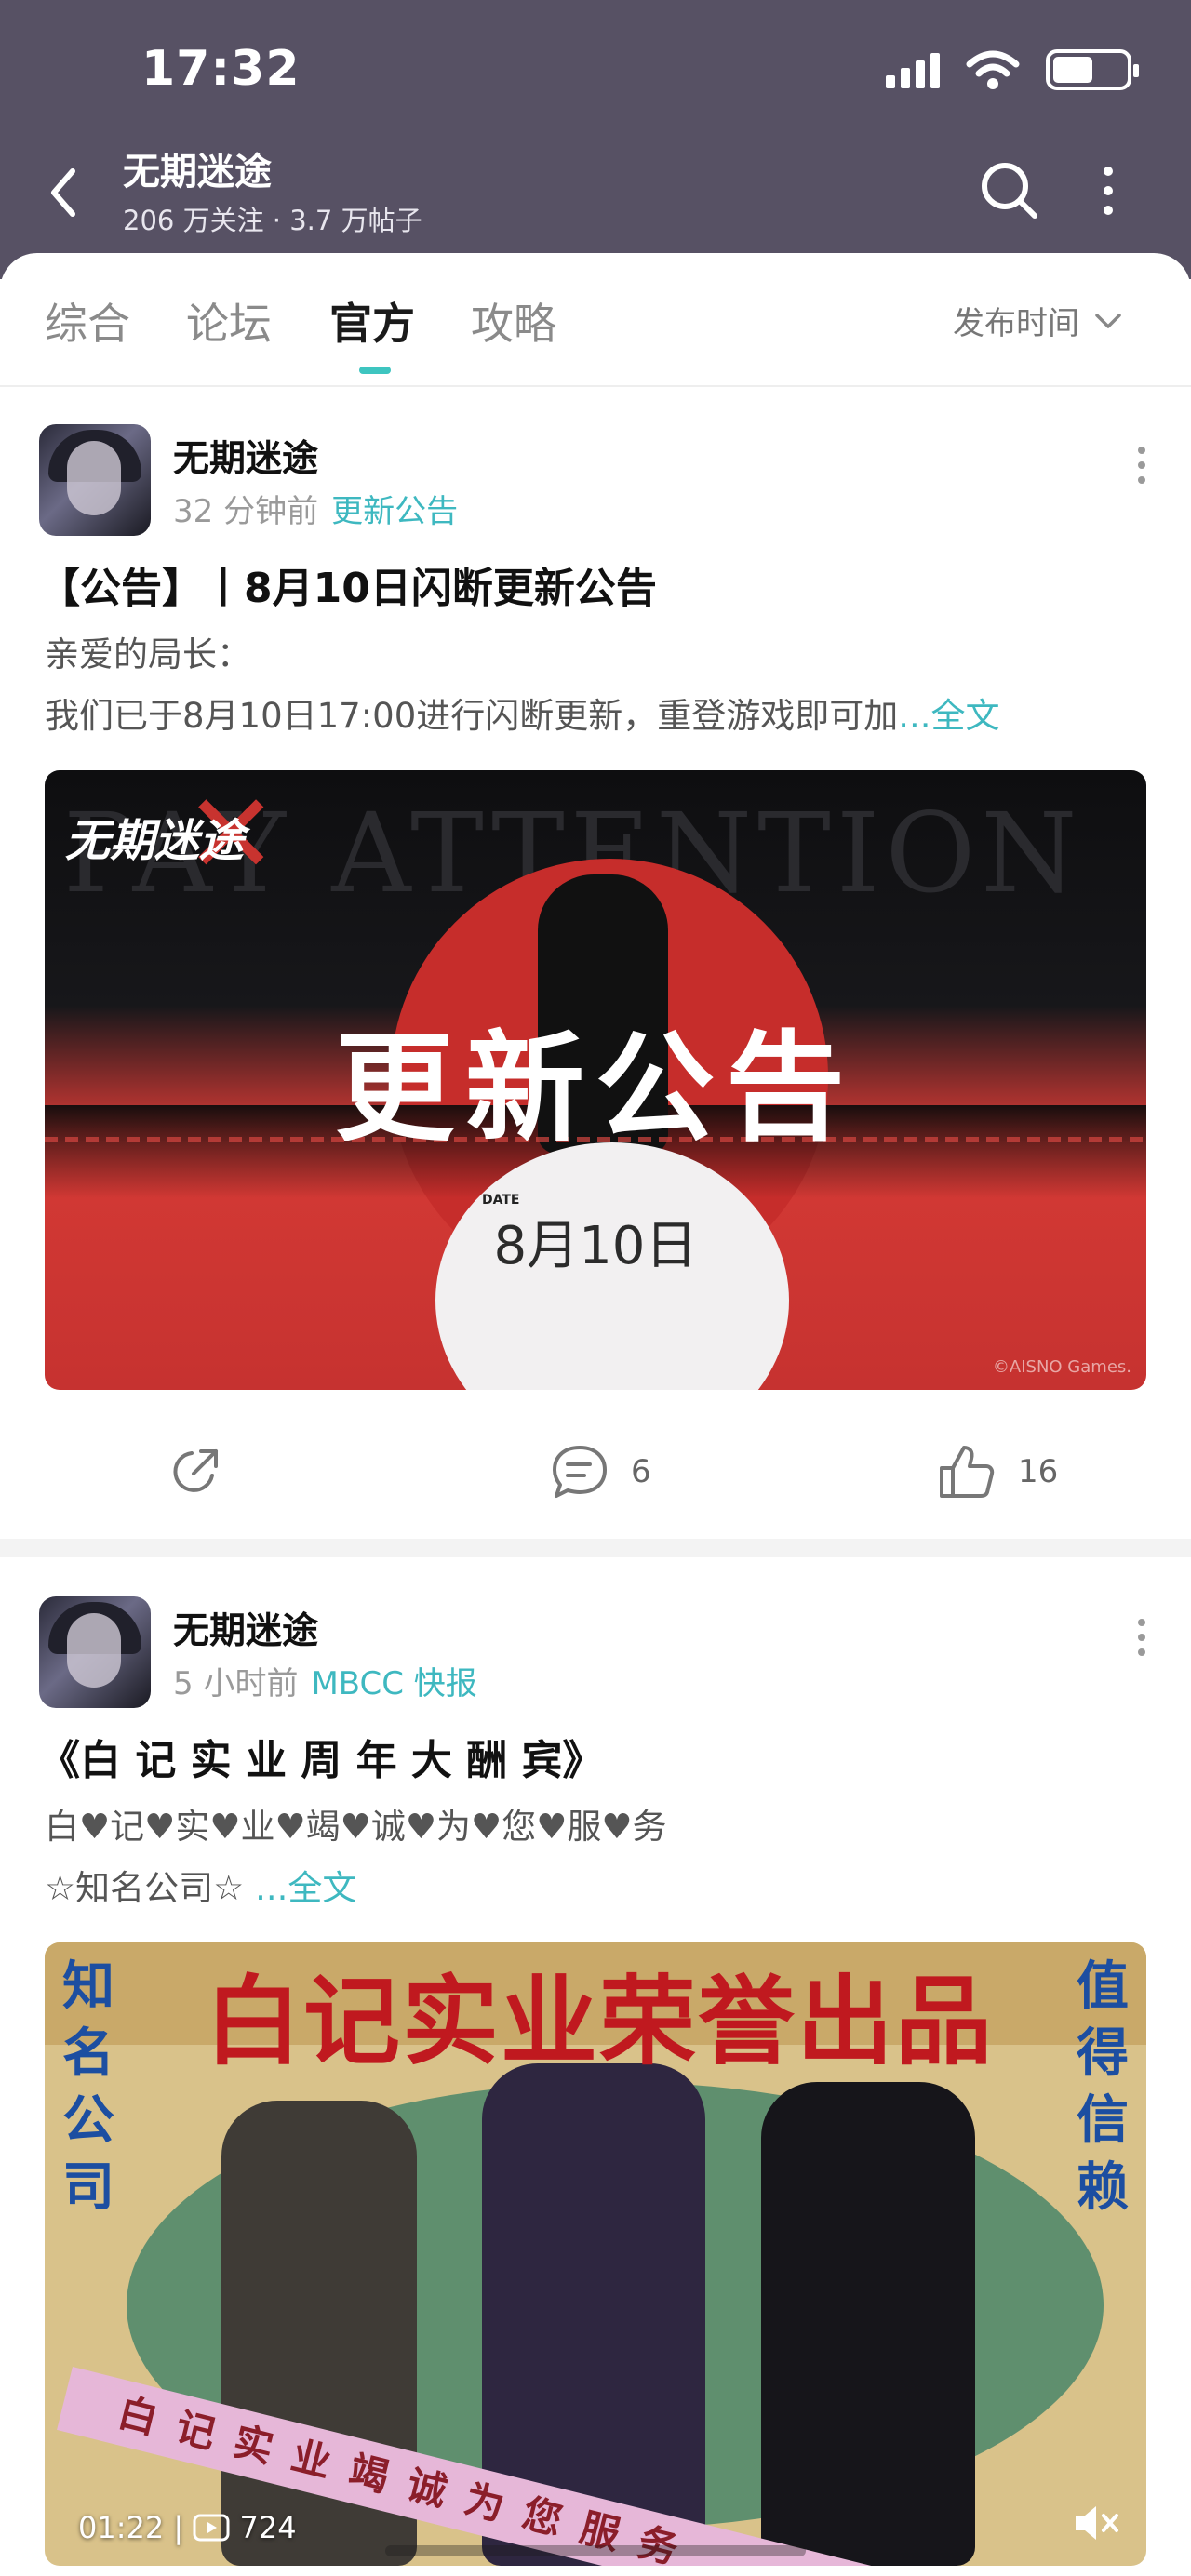 The height and width of the screenshot is (2576, 1191). I want to click on sort-dropdown: 发布时间, so click(1037, 320).